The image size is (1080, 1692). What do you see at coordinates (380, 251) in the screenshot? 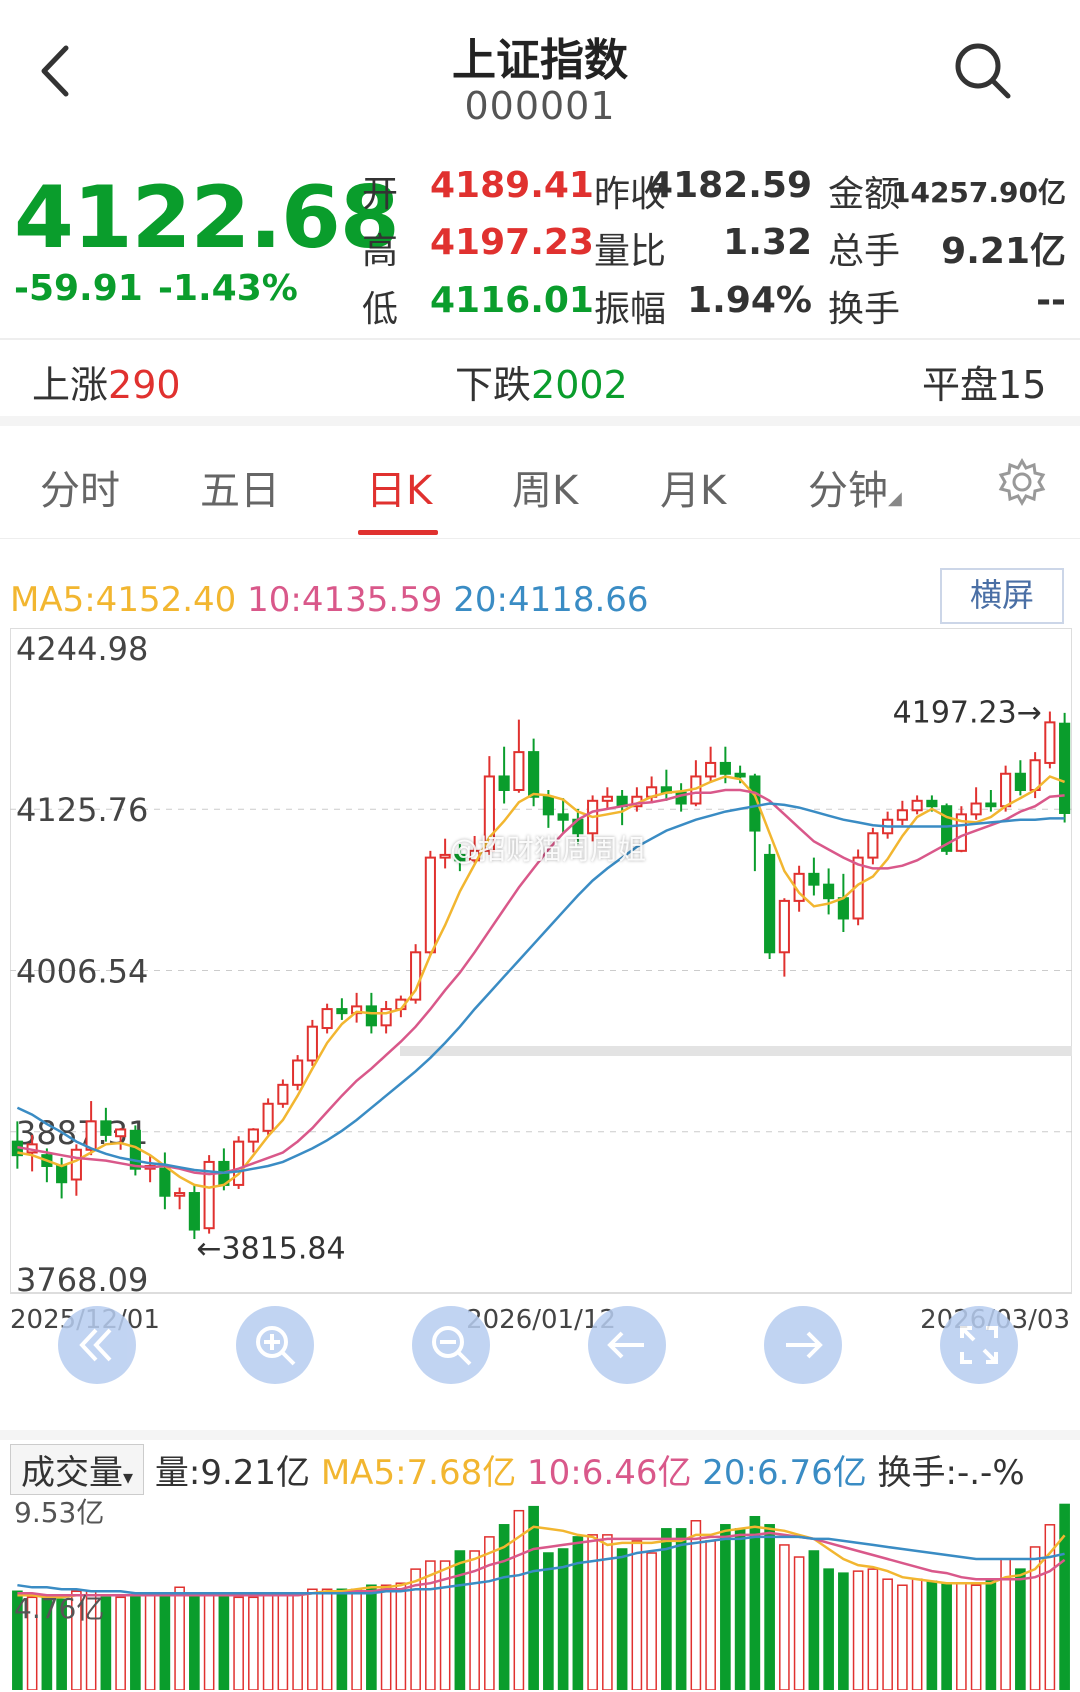
I see `quote-label: 高` at bounding box center [380, 251].